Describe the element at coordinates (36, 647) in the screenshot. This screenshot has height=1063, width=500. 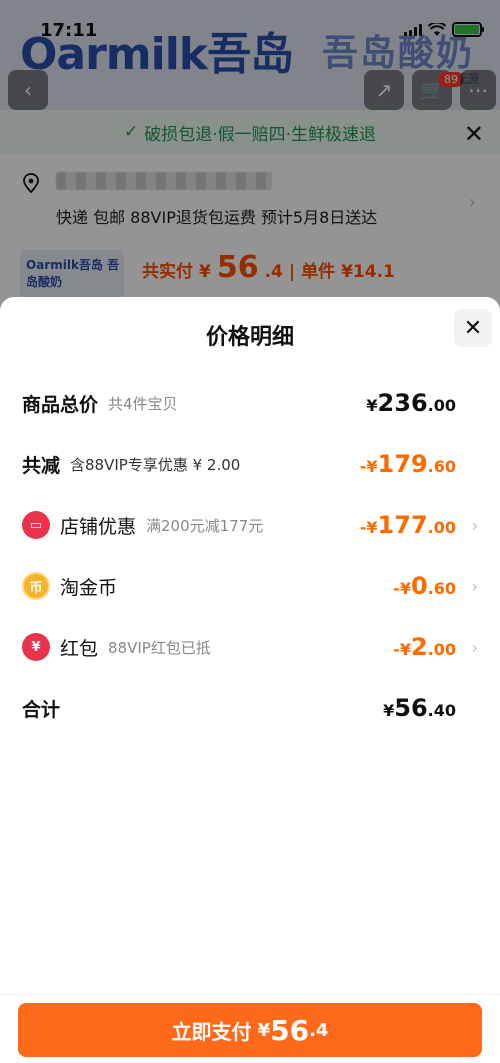
I see `red-packet-icon: ¥` at that location.